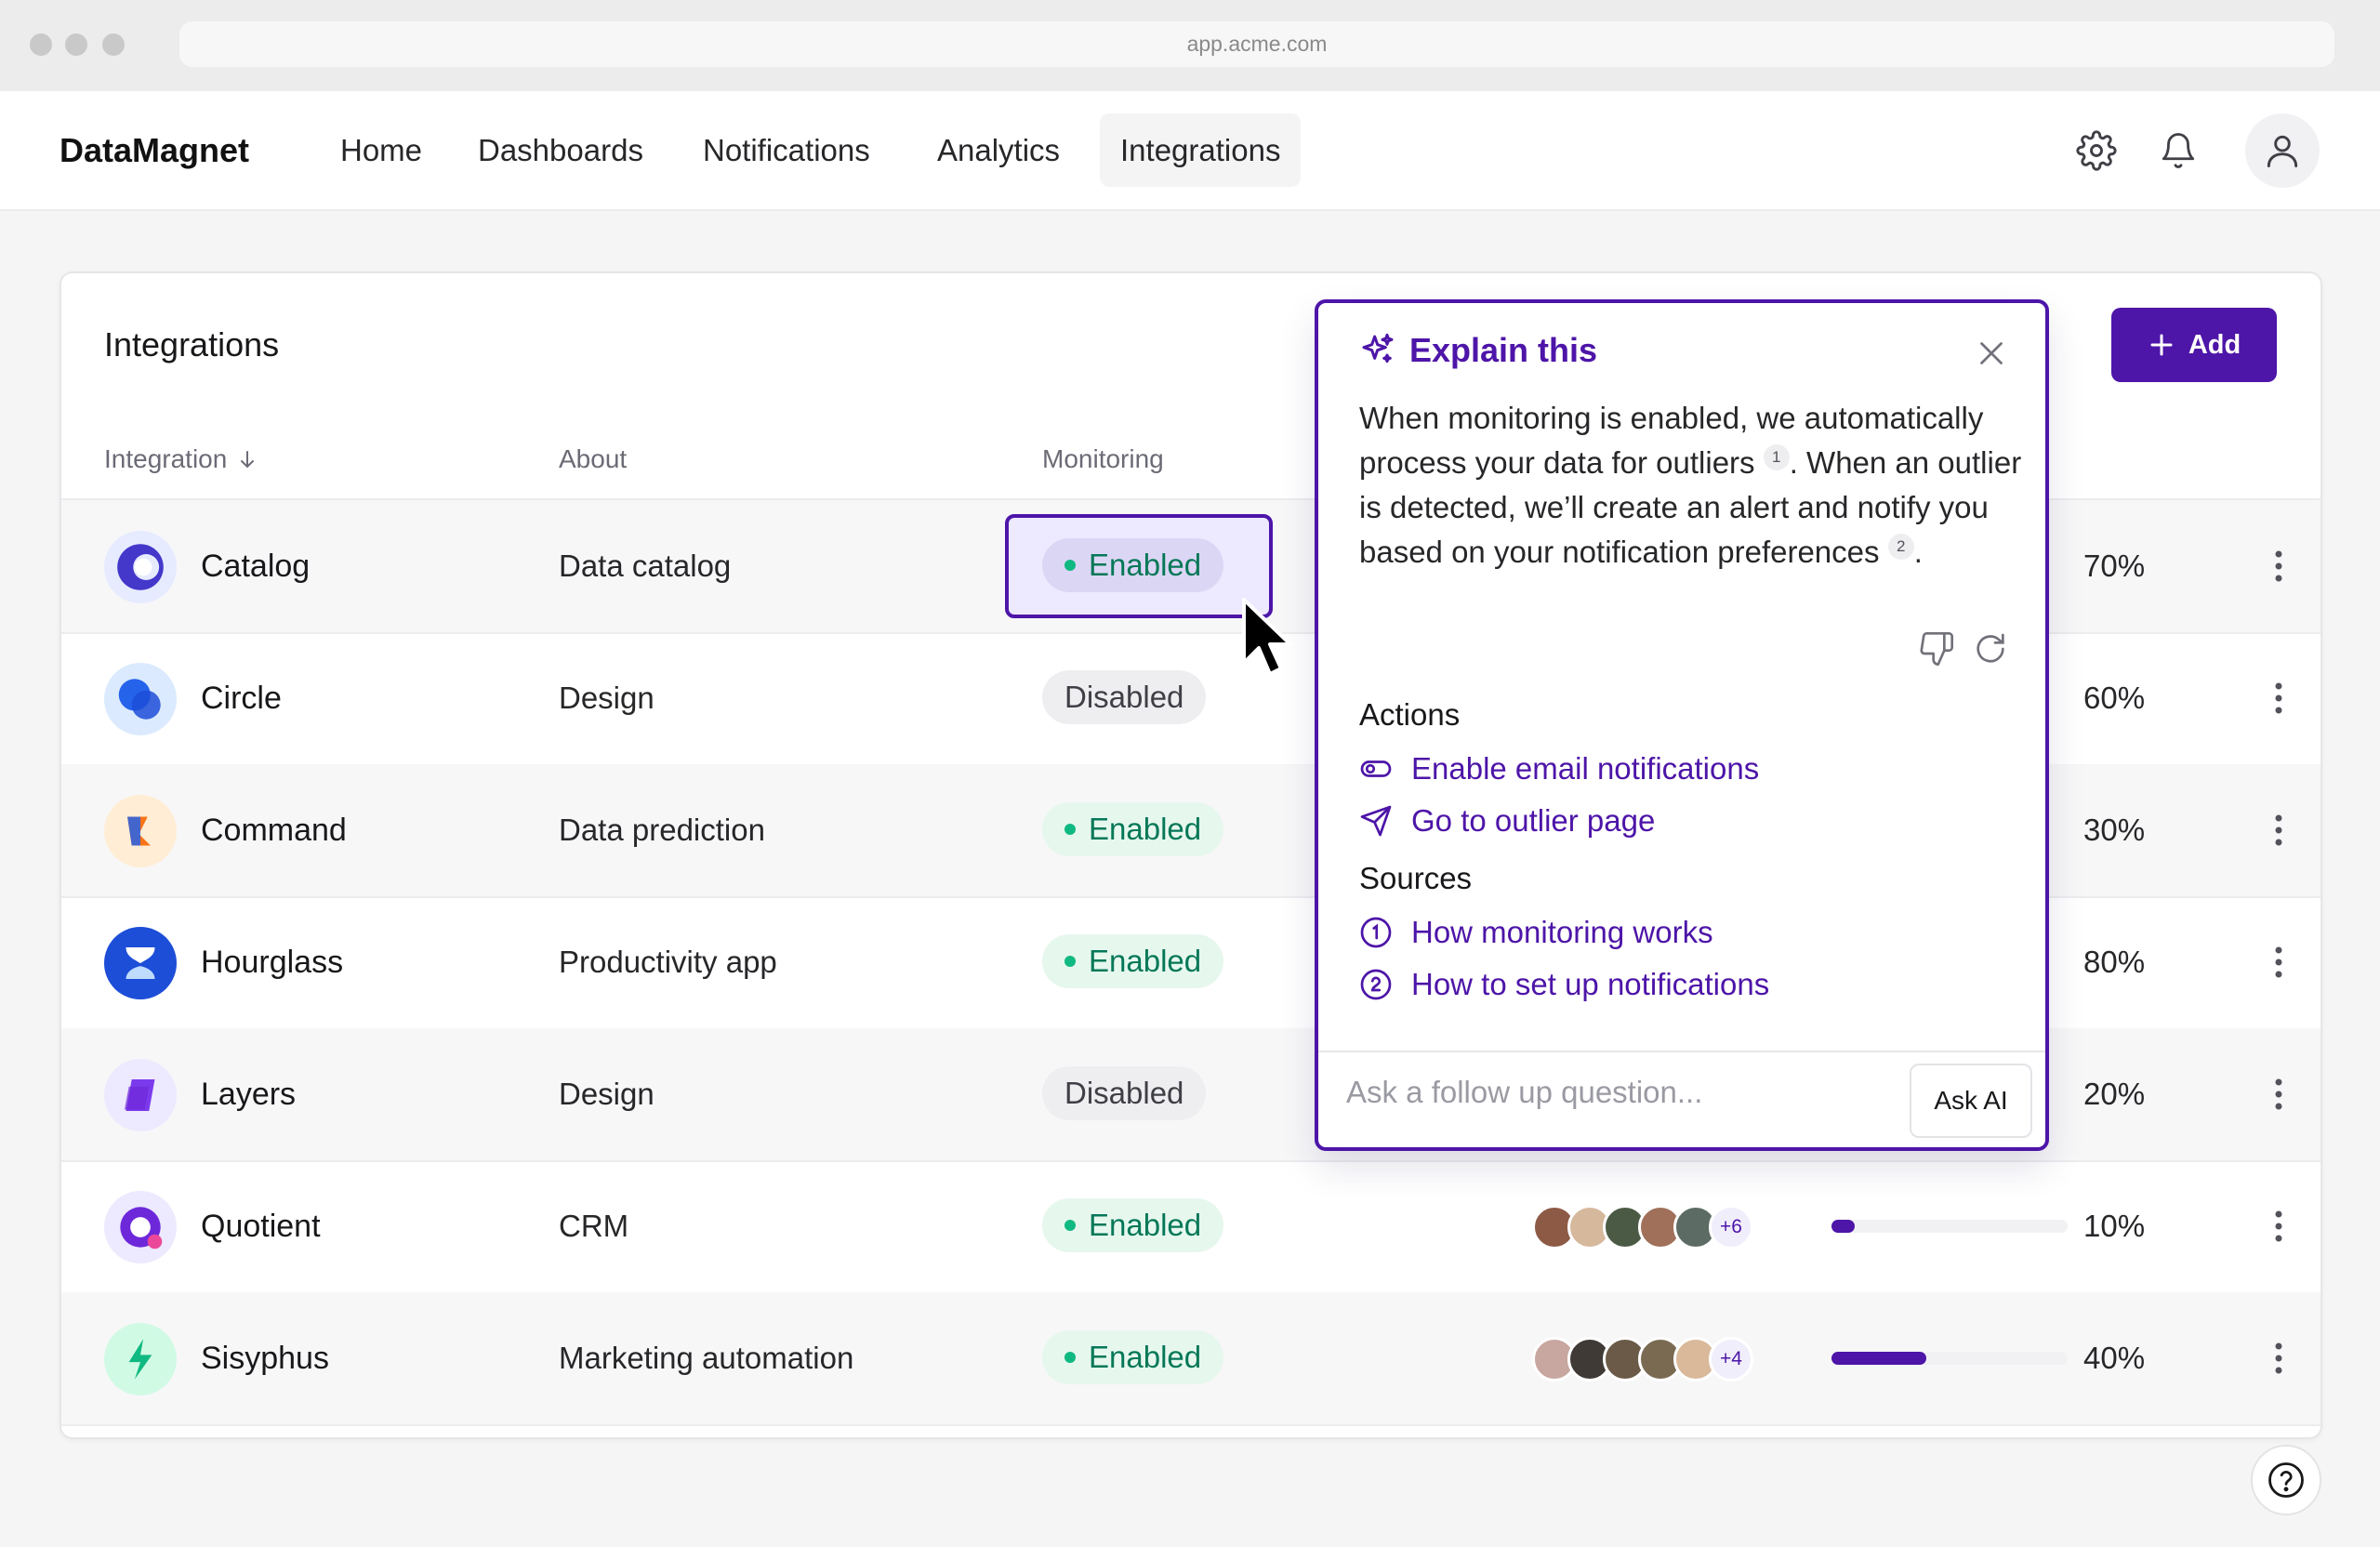 The width and height of the screenshot is (2380, 1547). Describe the element at coordinates (645, 566) in the screenshot. I see `integration-about: Data catalog` at that location.